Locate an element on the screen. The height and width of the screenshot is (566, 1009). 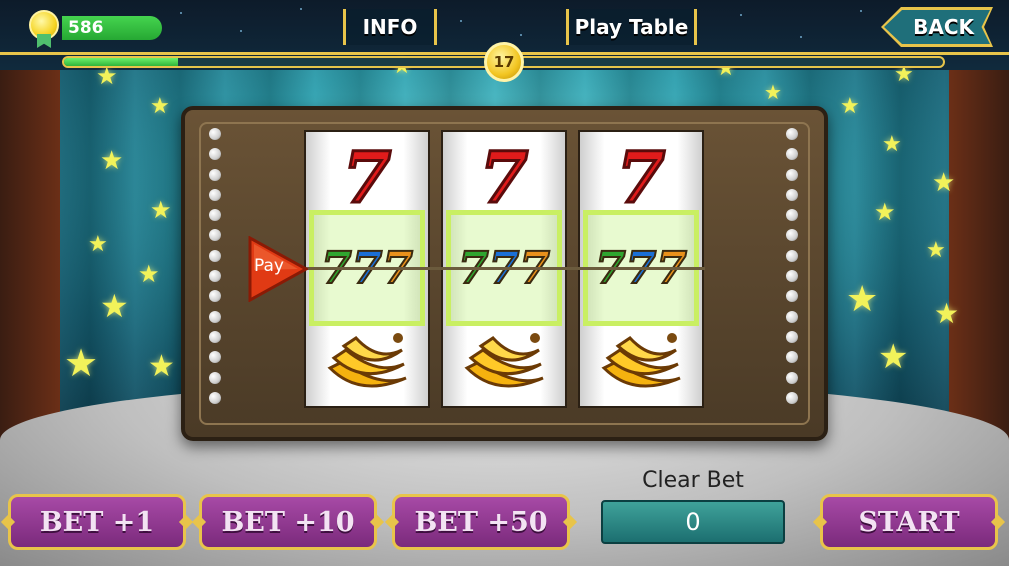
payline-label: Pay is located at coordinates (269, 266).